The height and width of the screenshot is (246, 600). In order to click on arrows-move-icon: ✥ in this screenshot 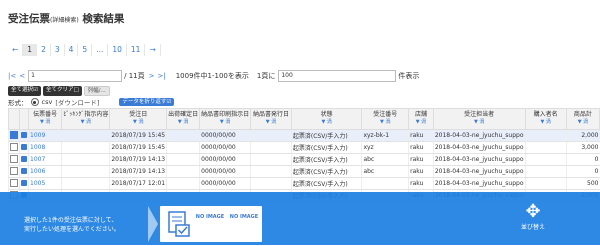, I will do `click(533, 211)`.